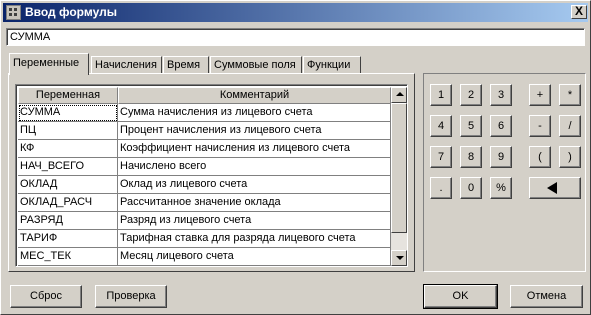 This screenshot has height=315, width=591. Describe the element at coordinates (126, 65) in the screenshot. I see `tab-accruals: Начисления` at that location.